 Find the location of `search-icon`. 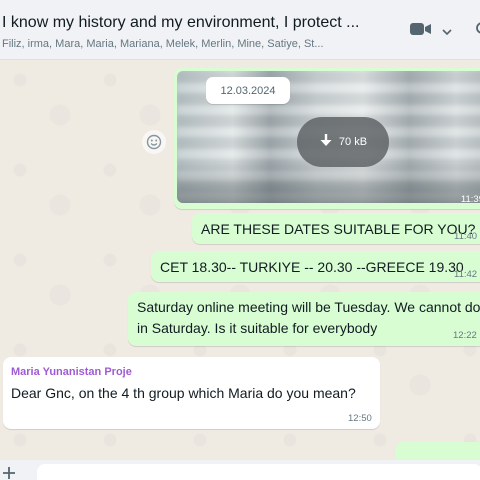

search-icon is located at coordinates (477, 31).